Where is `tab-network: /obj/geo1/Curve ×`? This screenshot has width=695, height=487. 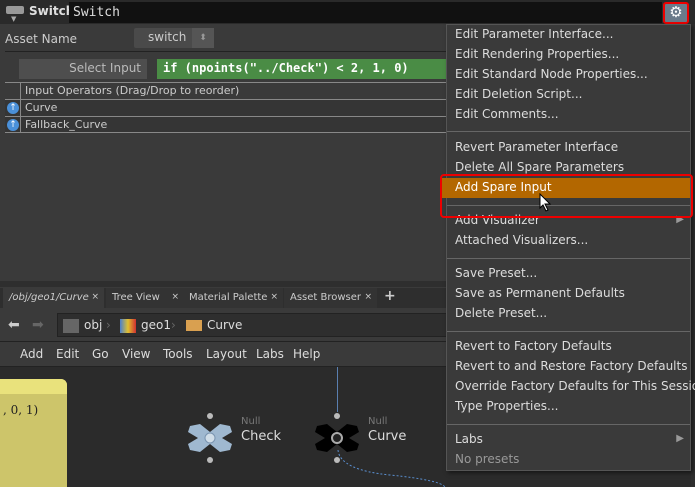
tab-network: /obj/geo1/Curve × is located at coordinates (53, 298).